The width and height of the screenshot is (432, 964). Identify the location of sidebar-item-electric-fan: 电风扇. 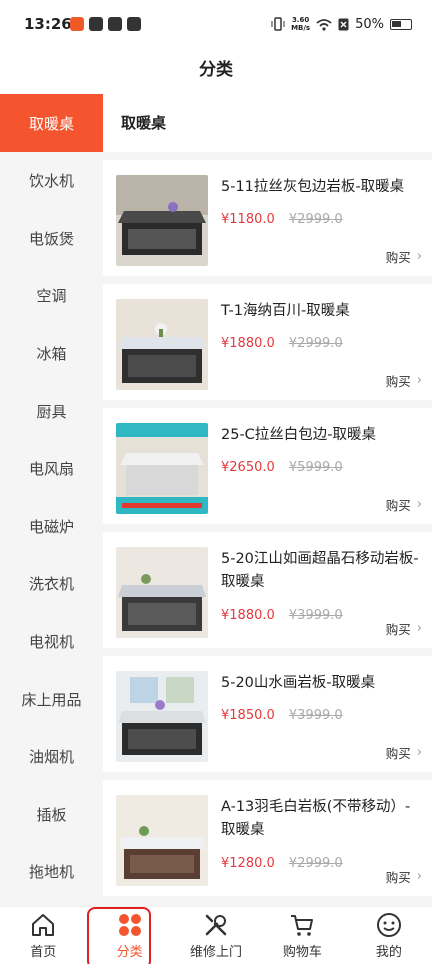
(51, 469).